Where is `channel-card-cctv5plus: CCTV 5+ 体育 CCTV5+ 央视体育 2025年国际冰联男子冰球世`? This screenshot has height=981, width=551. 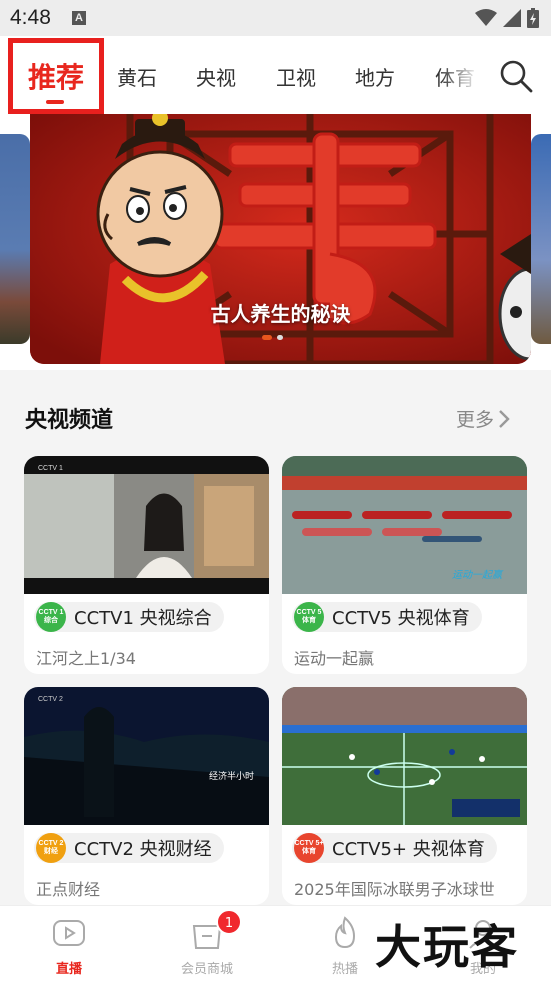 channel-card-cctv5plus: CCTV 5+ 体育 CCTV5+ 央视体育 2025年国际冰联男子冰球世 is located at coordinates (404, 796).